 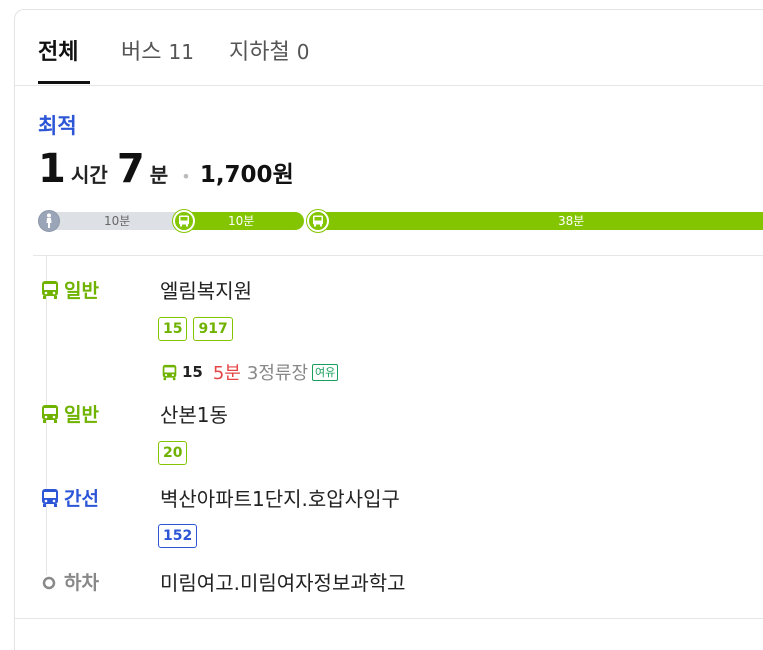 I want to click on step-3-type-label: 간선, so click(x=81, y=499).